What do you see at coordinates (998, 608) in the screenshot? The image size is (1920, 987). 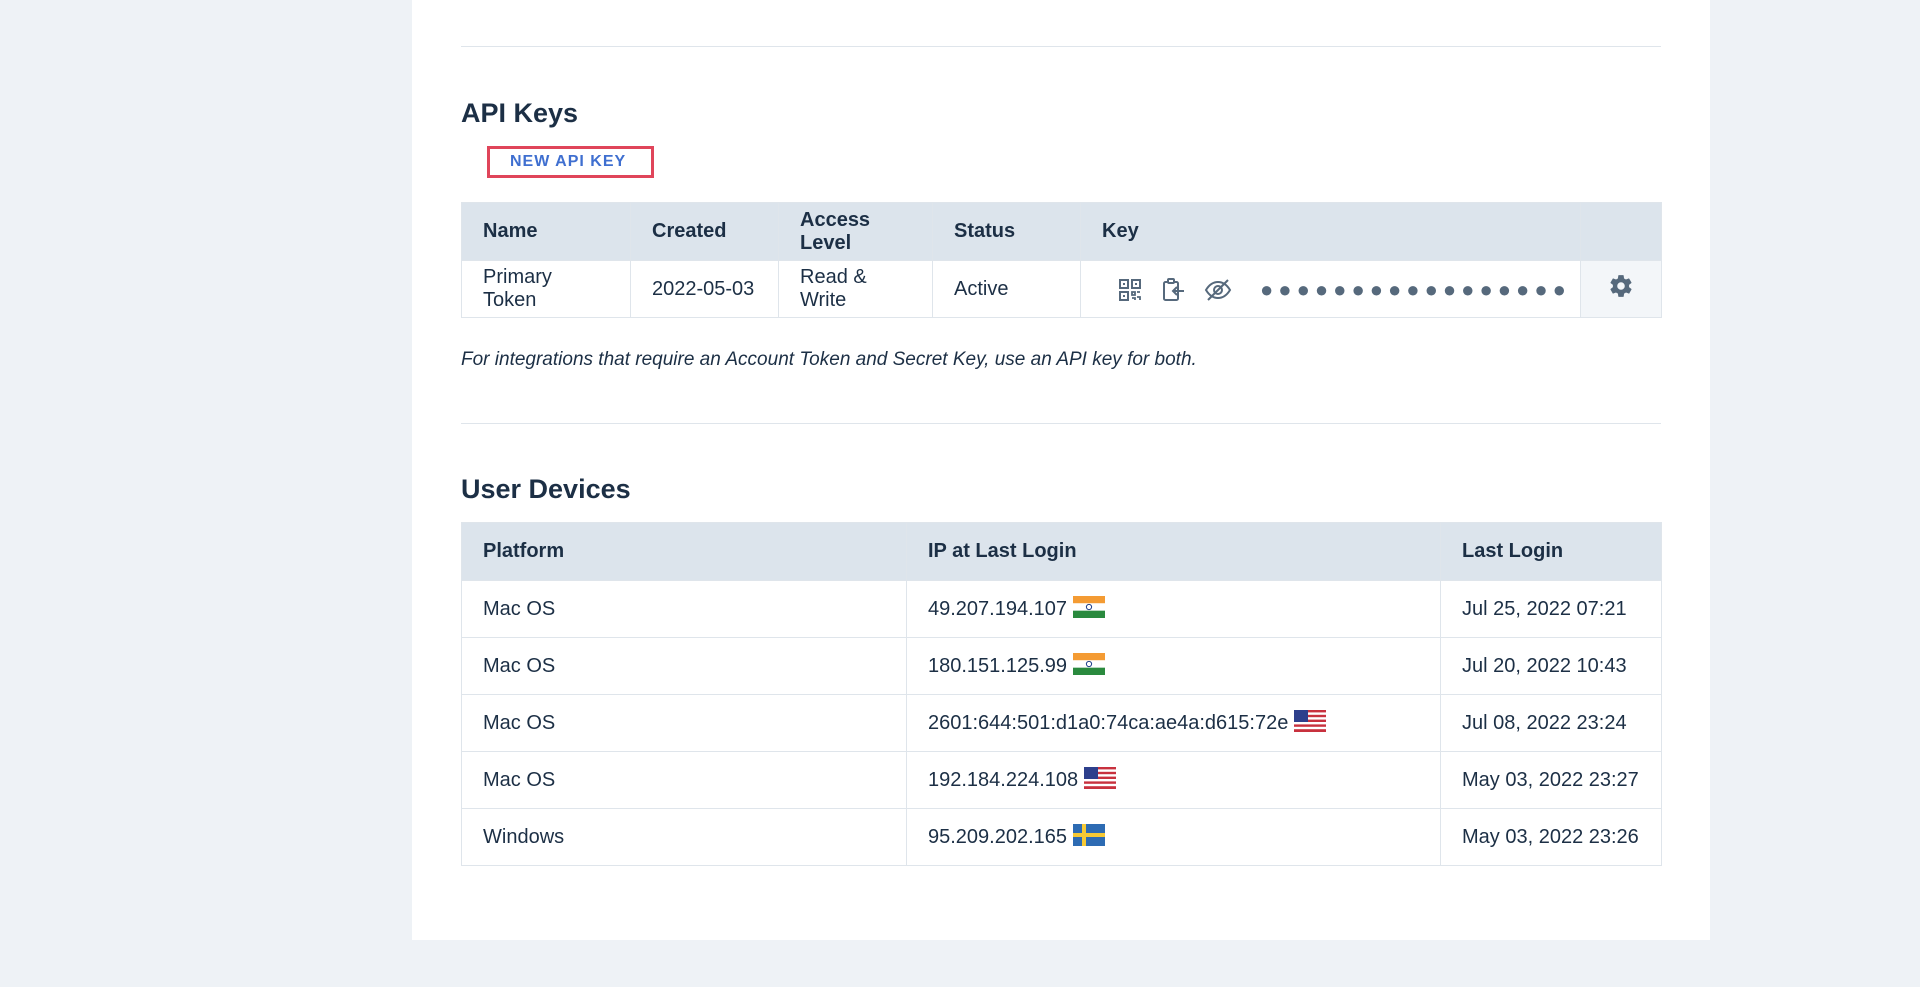 I see `device-ip: 49.207.194.107` at bounding box center [998, 608].